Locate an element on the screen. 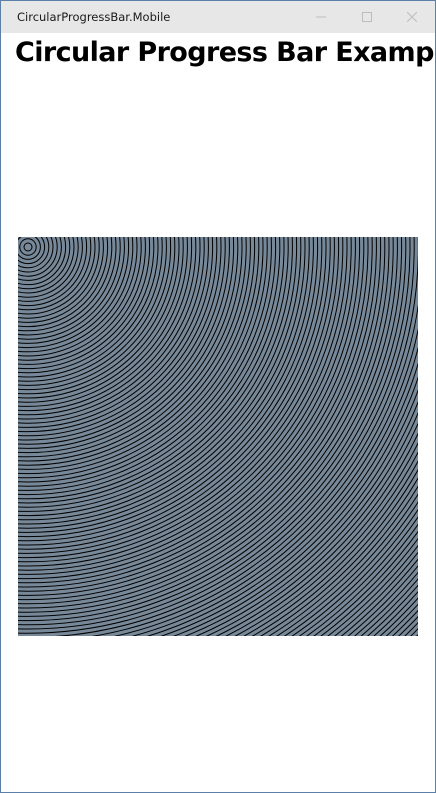  close-icon is located at coordinates (412, 17).